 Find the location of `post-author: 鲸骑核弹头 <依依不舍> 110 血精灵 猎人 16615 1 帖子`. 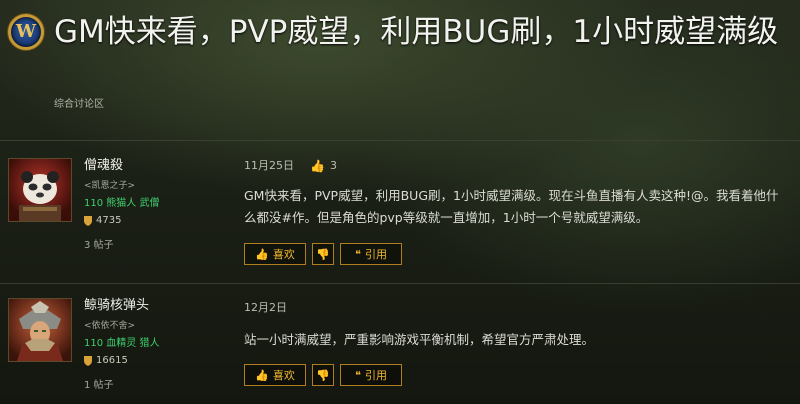

post-author: 鲸骑核弹头 <依依不舍> 110 血精灵 猎人 16615 1 帖子 is located at coordinates (121, 345).